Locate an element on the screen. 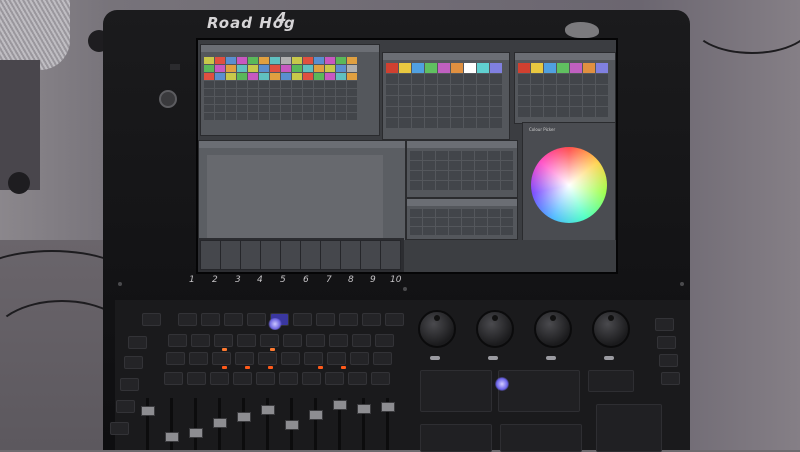  master-bar is located at coordinates (301, 255).